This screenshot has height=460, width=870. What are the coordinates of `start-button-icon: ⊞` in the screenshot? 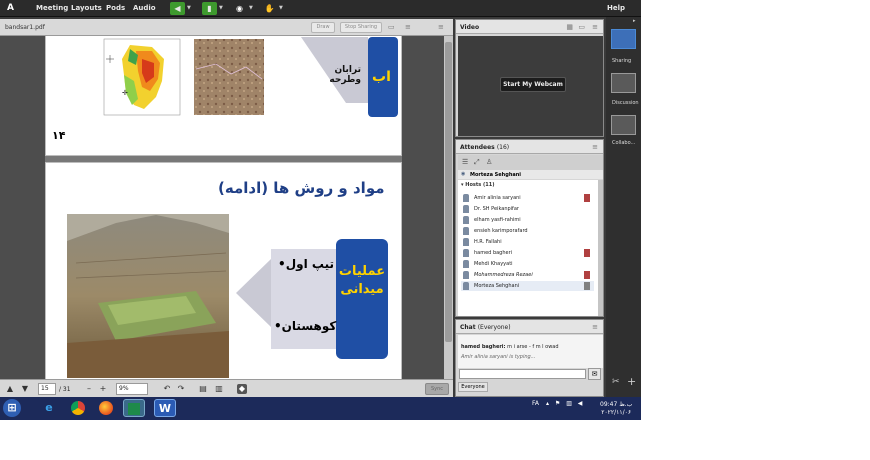 It's located at (12, 408).